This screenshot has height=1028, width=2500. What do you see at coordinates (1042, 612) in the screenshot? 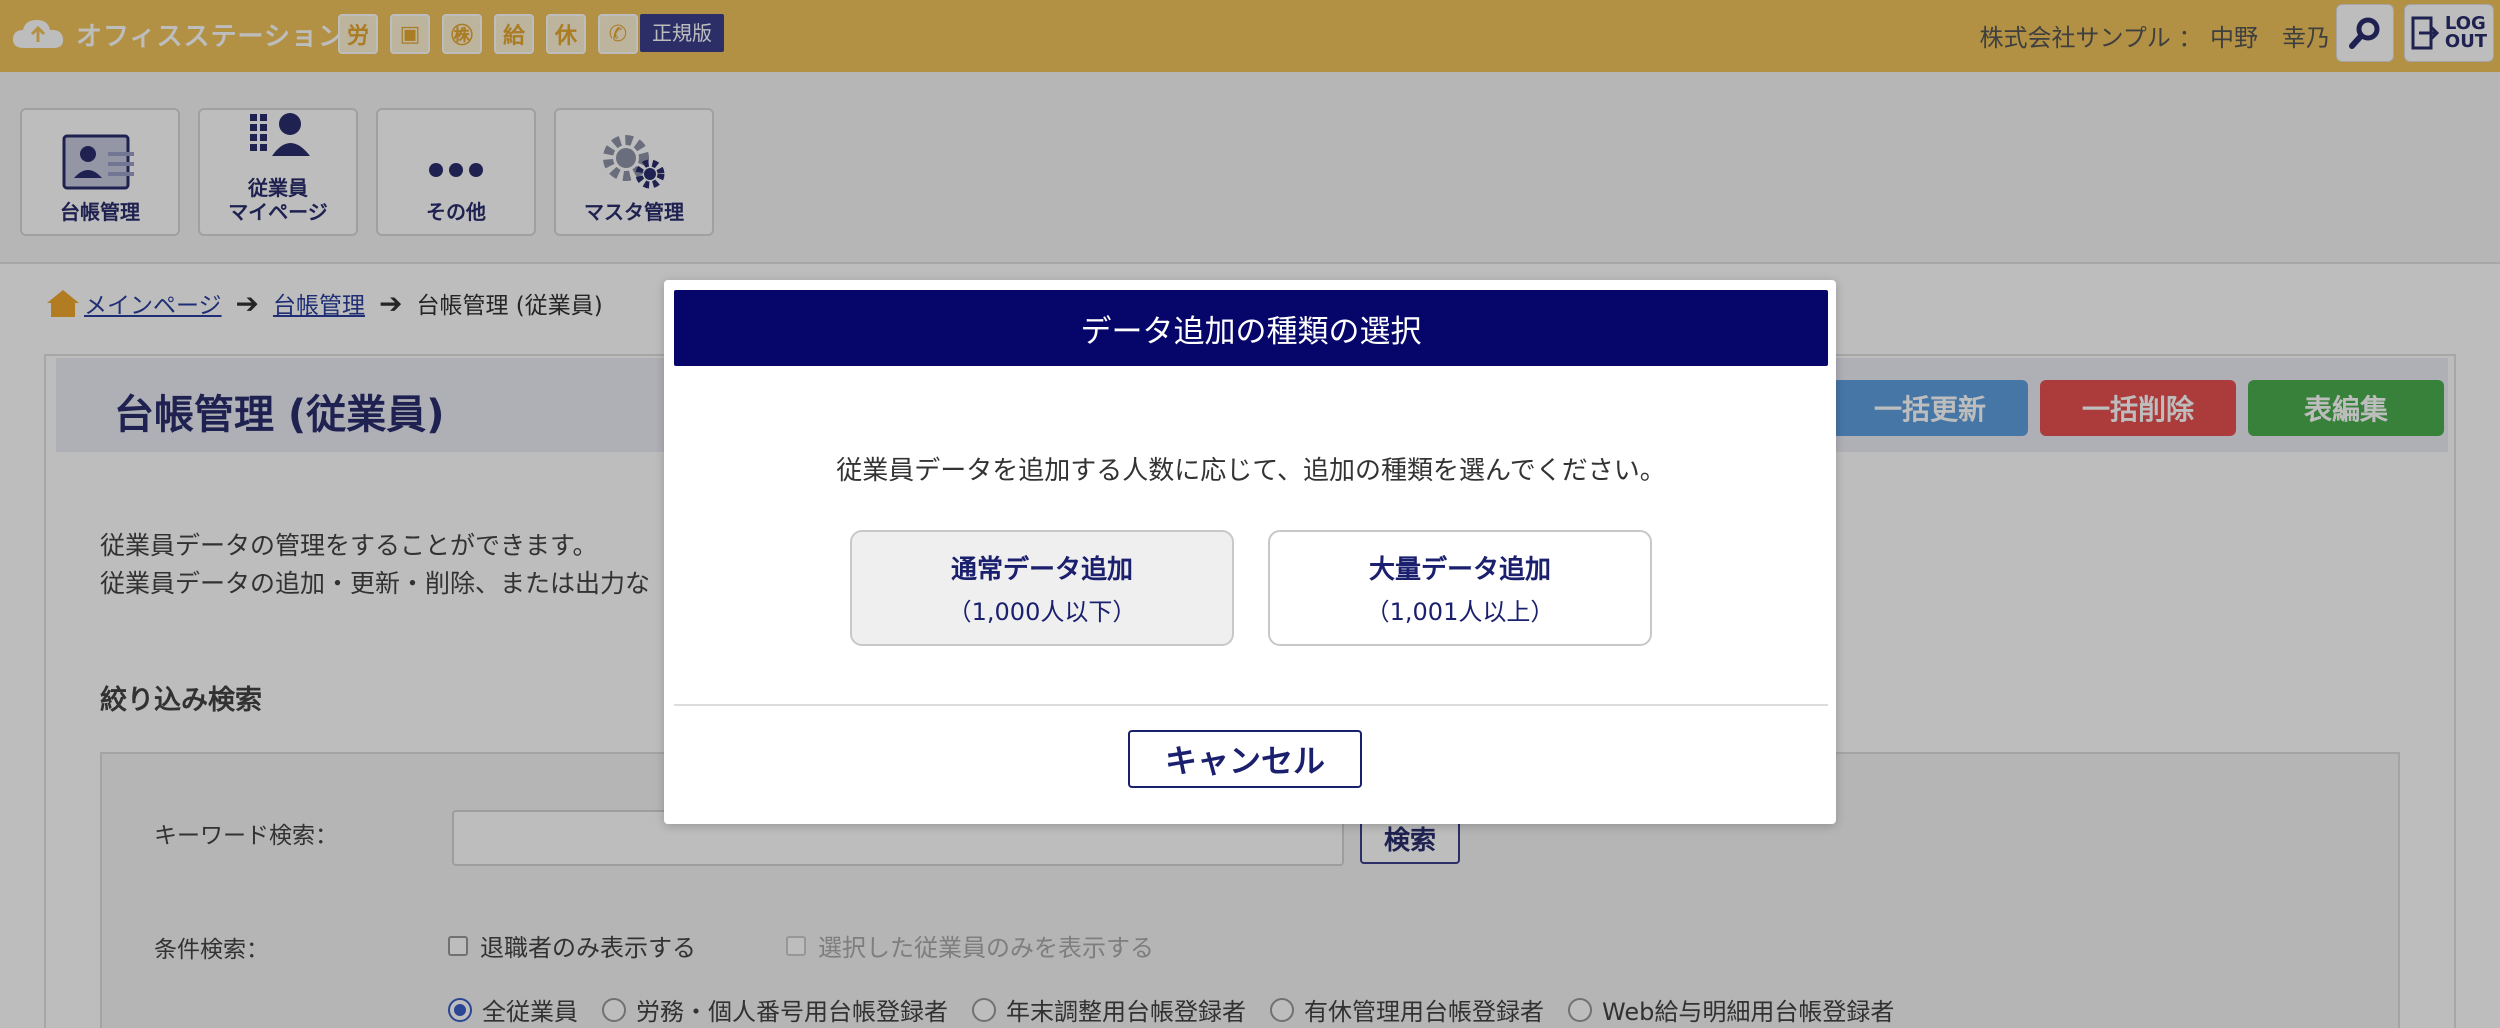
I see `normal-add-sublabel: （1,000人以下）` at bounding box center [1042, 612].